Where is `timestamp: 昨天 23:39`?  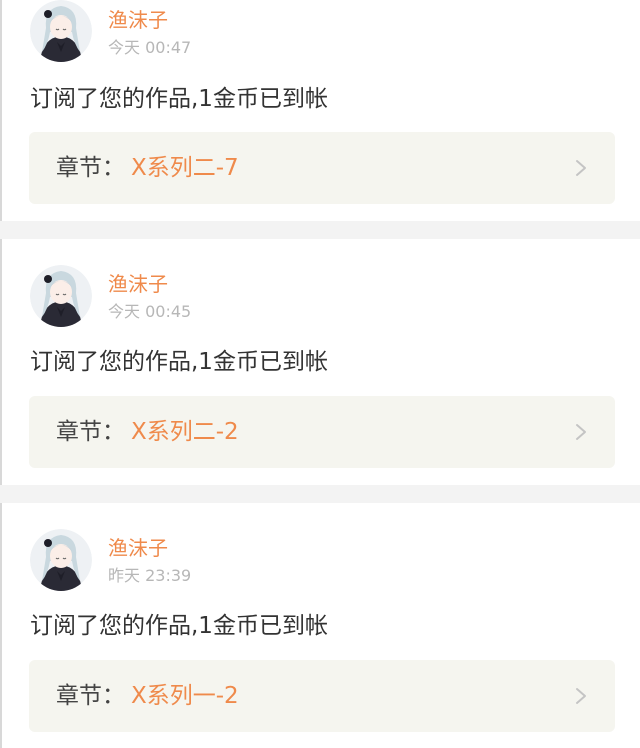 timestamp: 昨天 23:39 is located at coordinates (150, 575).